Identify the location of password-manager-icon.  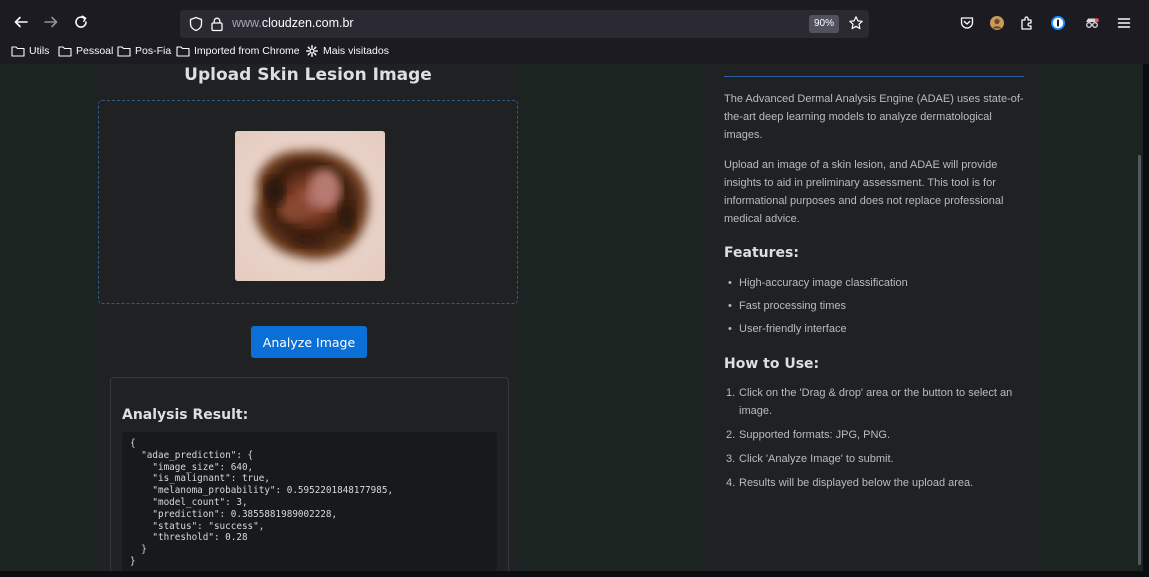
(1058, 23).